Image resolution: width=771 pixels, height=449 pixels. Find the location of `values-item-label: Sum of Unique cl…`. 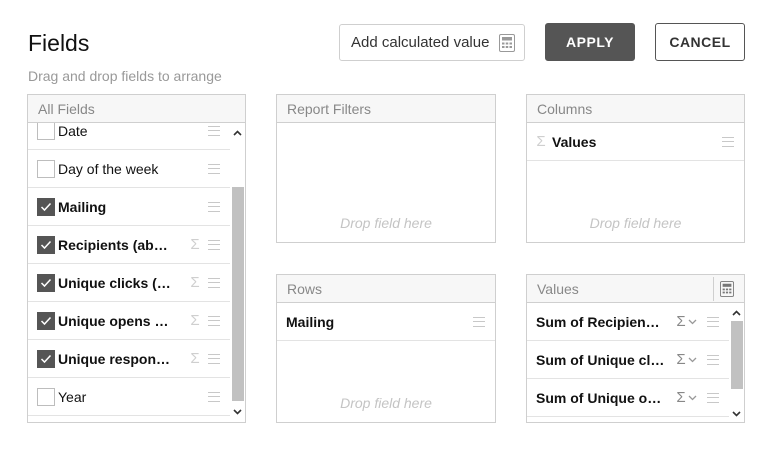

values-item-label: Sum of Unique cl… is located at coordinates (600, 359).